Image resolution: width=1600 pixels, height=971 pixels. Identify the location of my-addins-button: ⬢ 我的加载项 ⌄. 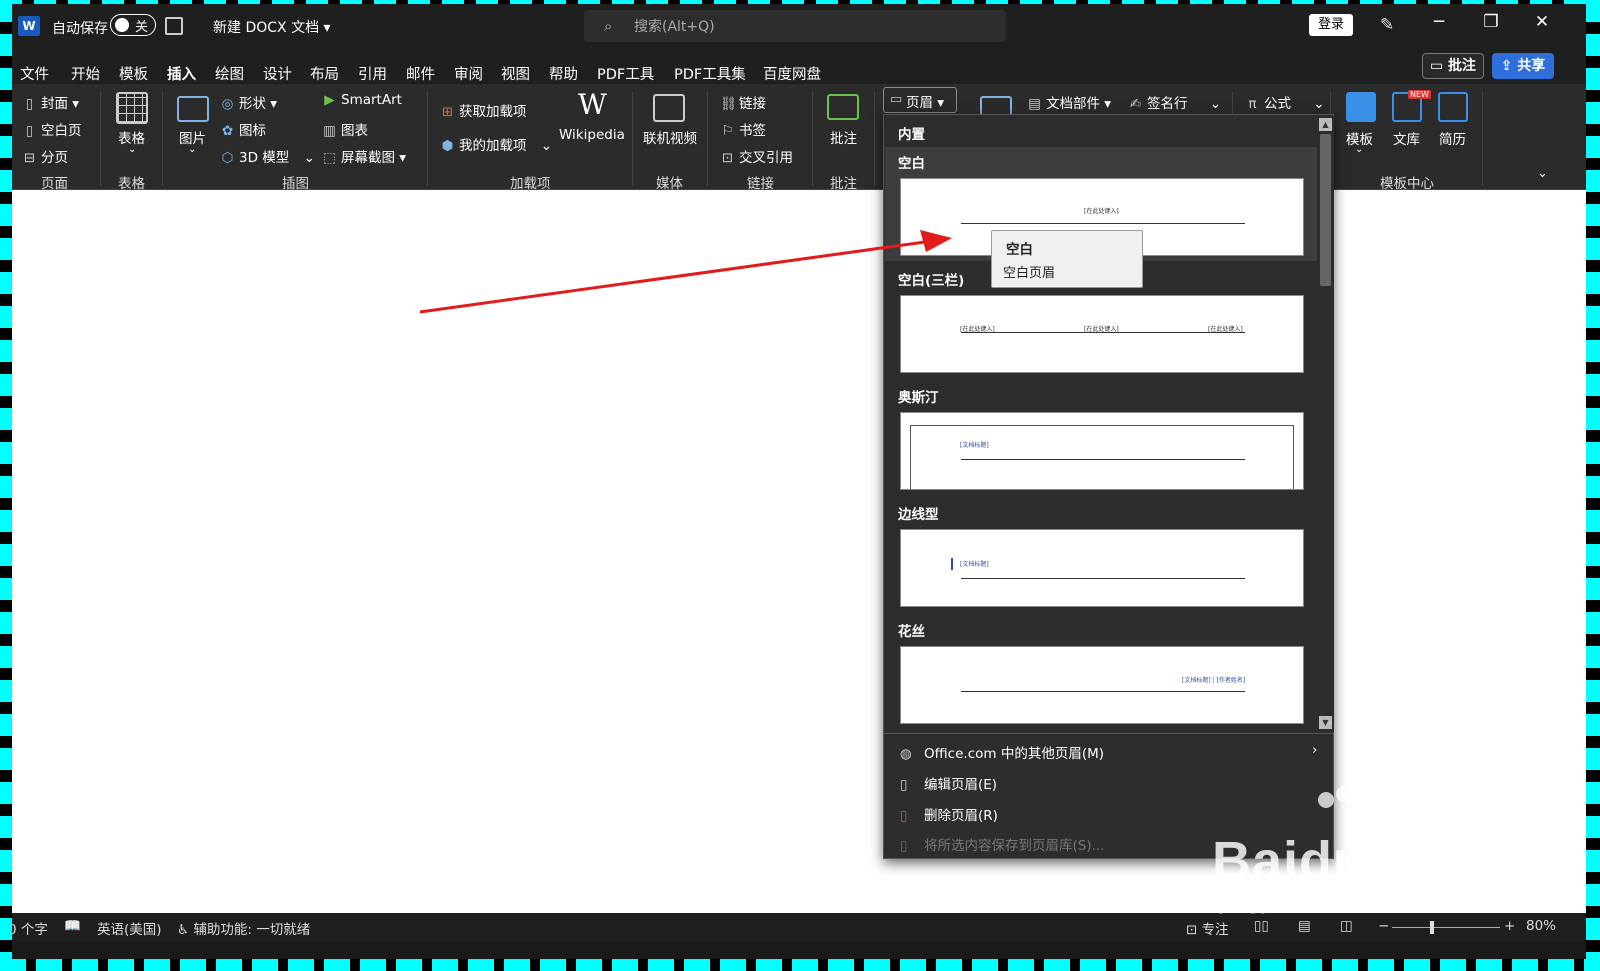
(496, 144).